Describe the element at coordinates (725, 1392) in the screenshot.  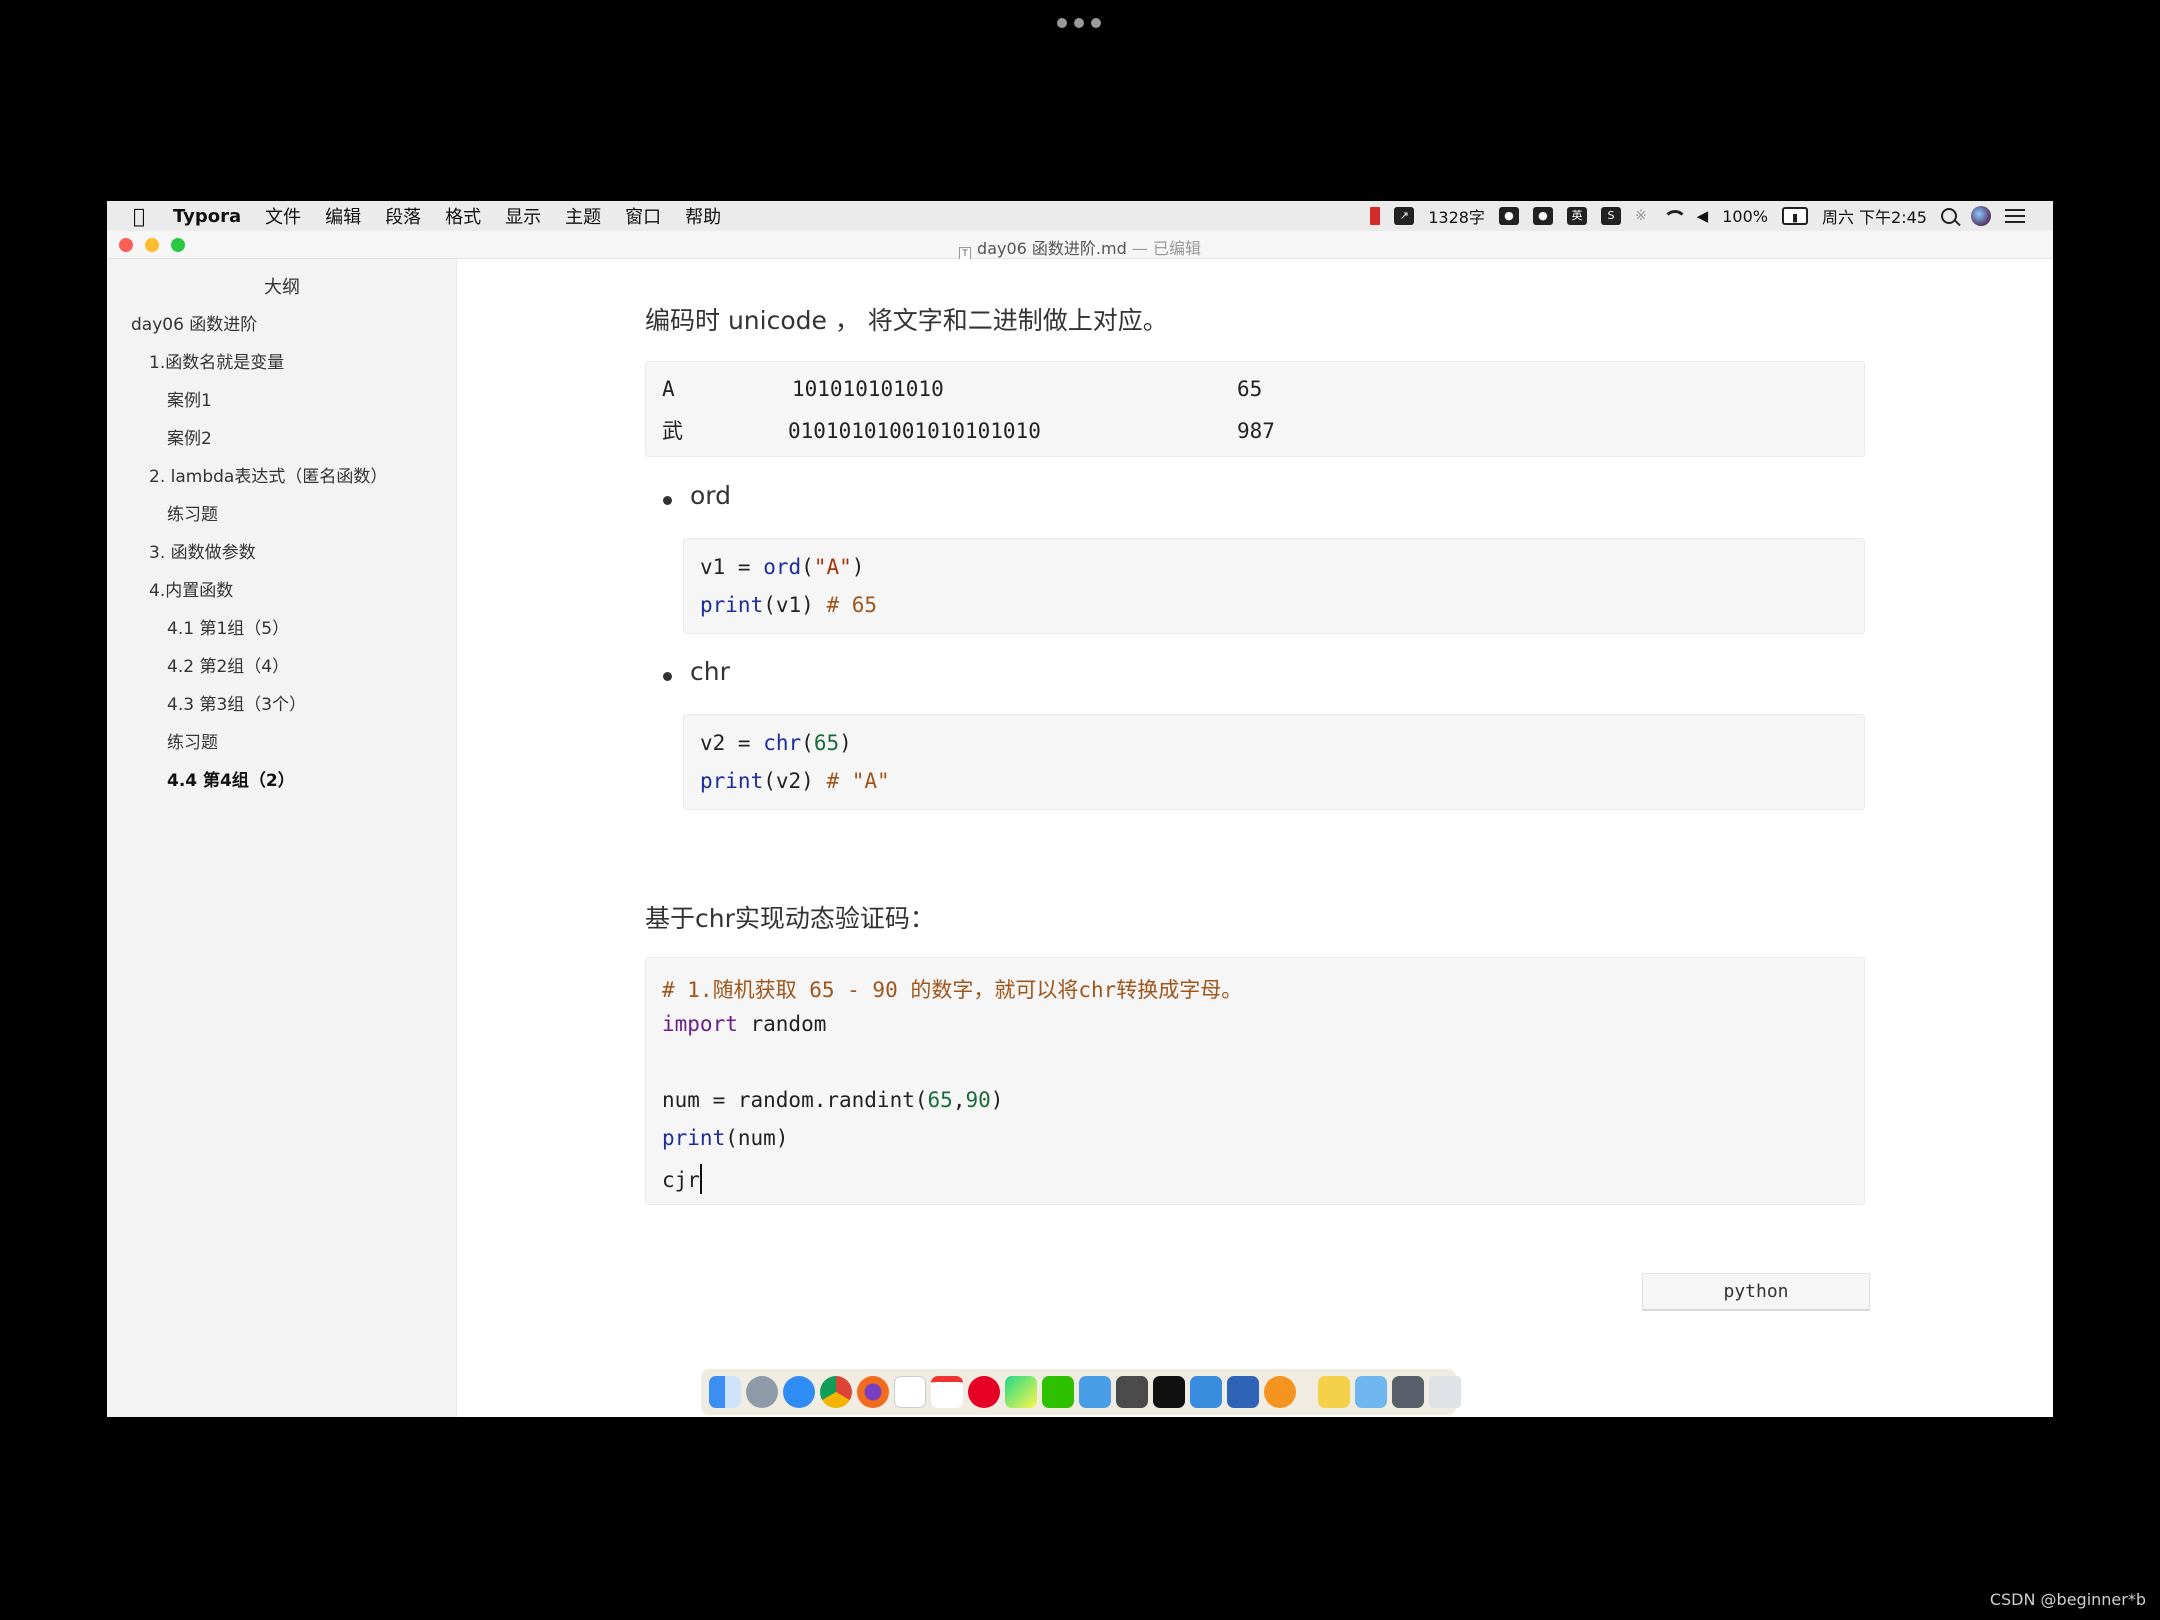
I see `finder-icon` at that location.